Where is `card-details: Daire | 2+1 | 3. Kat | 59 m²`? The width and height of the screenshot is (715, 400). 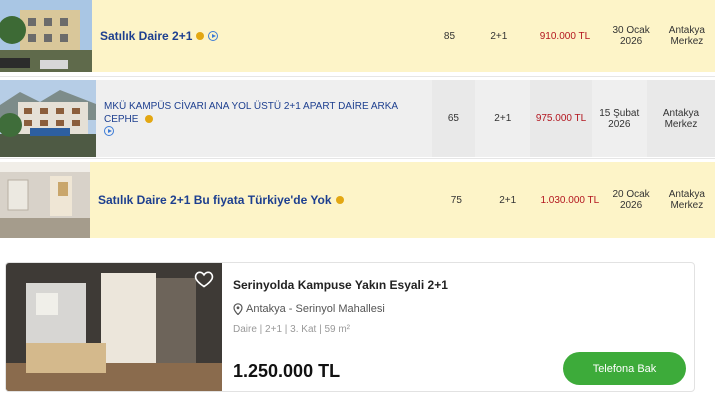 card-details: Daire | 2+1 | 3. Kat | 59 m² is located at coordinates (292, 329).